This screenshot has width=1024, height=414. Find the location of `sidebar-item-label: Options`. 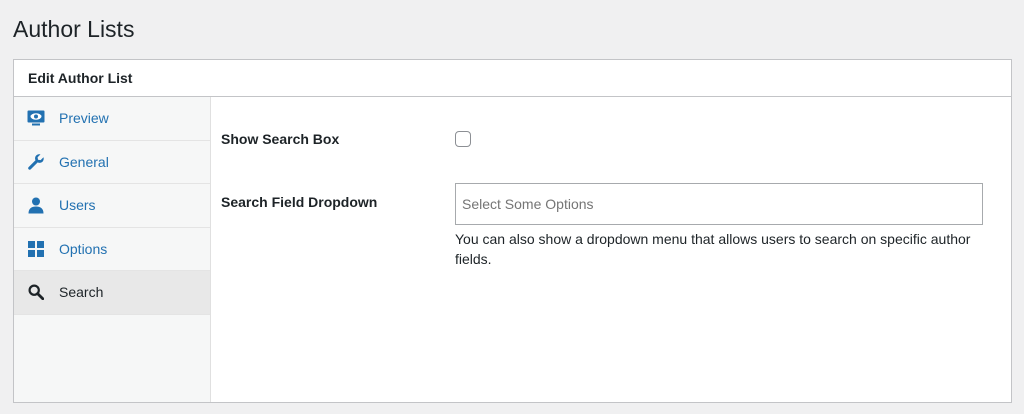

sidebar-item-label: Options is located at coordinates (83, 248).